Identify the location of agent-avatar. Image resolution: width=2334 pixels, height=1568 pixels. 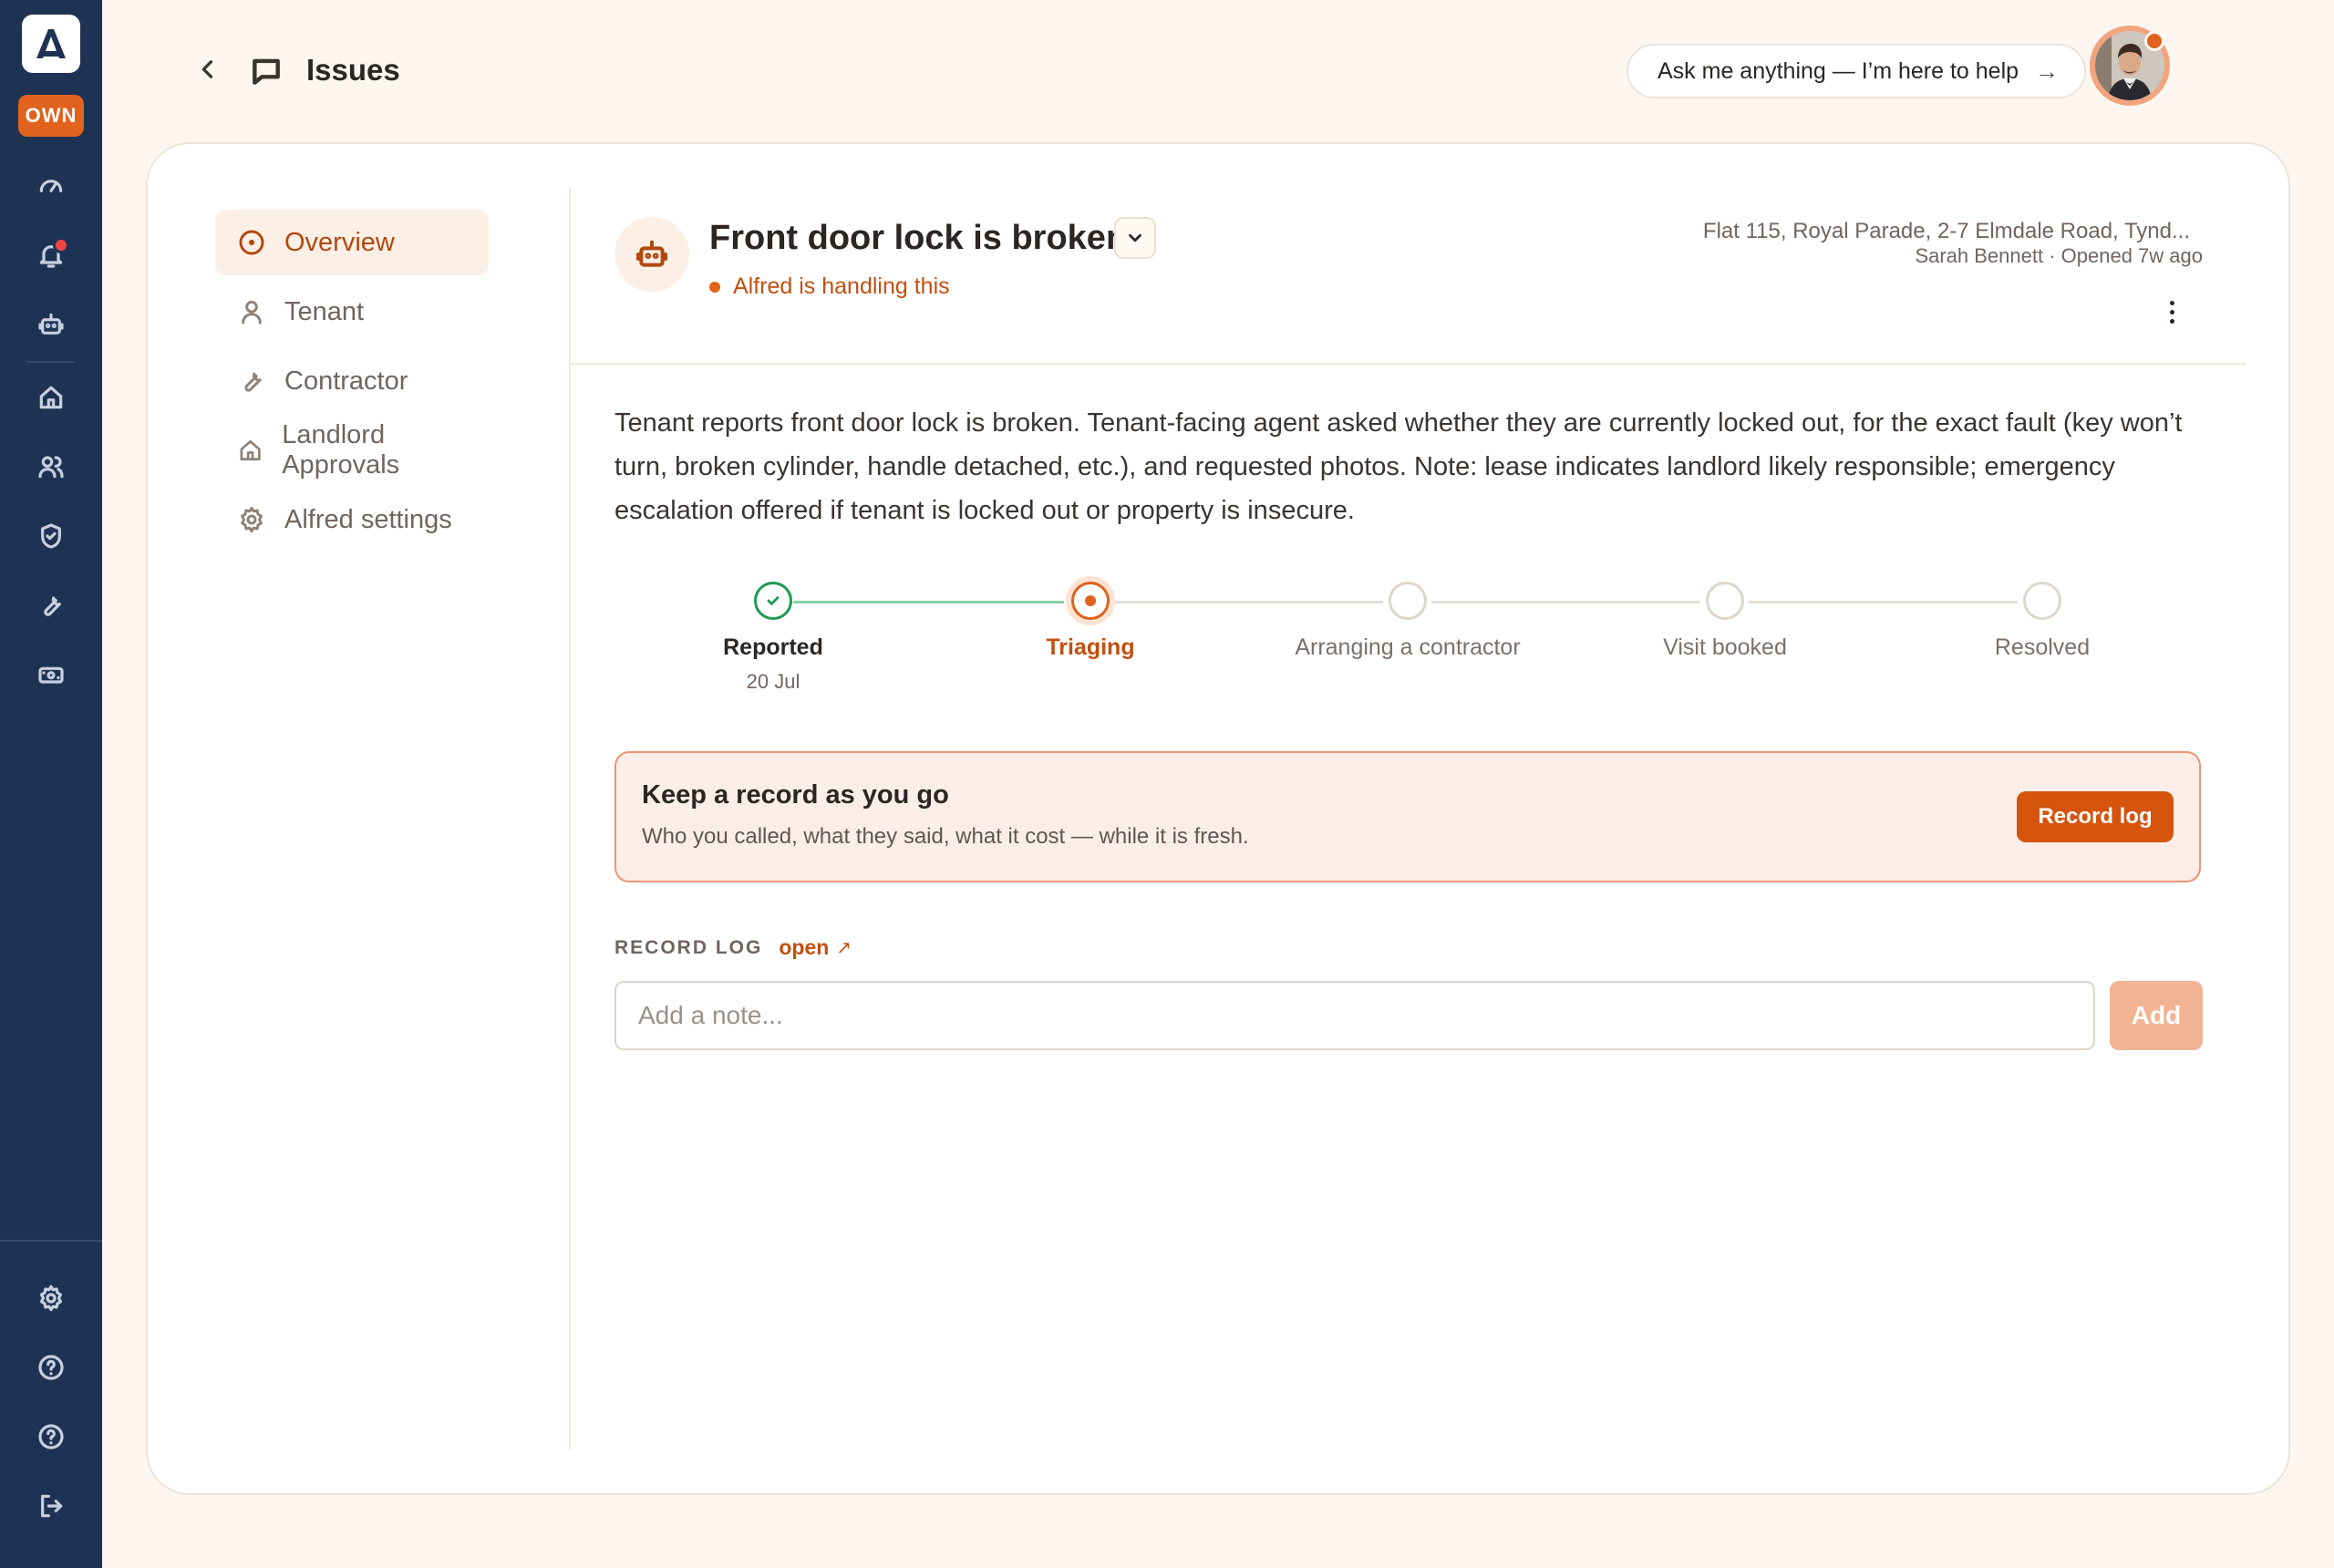
(651, 254).